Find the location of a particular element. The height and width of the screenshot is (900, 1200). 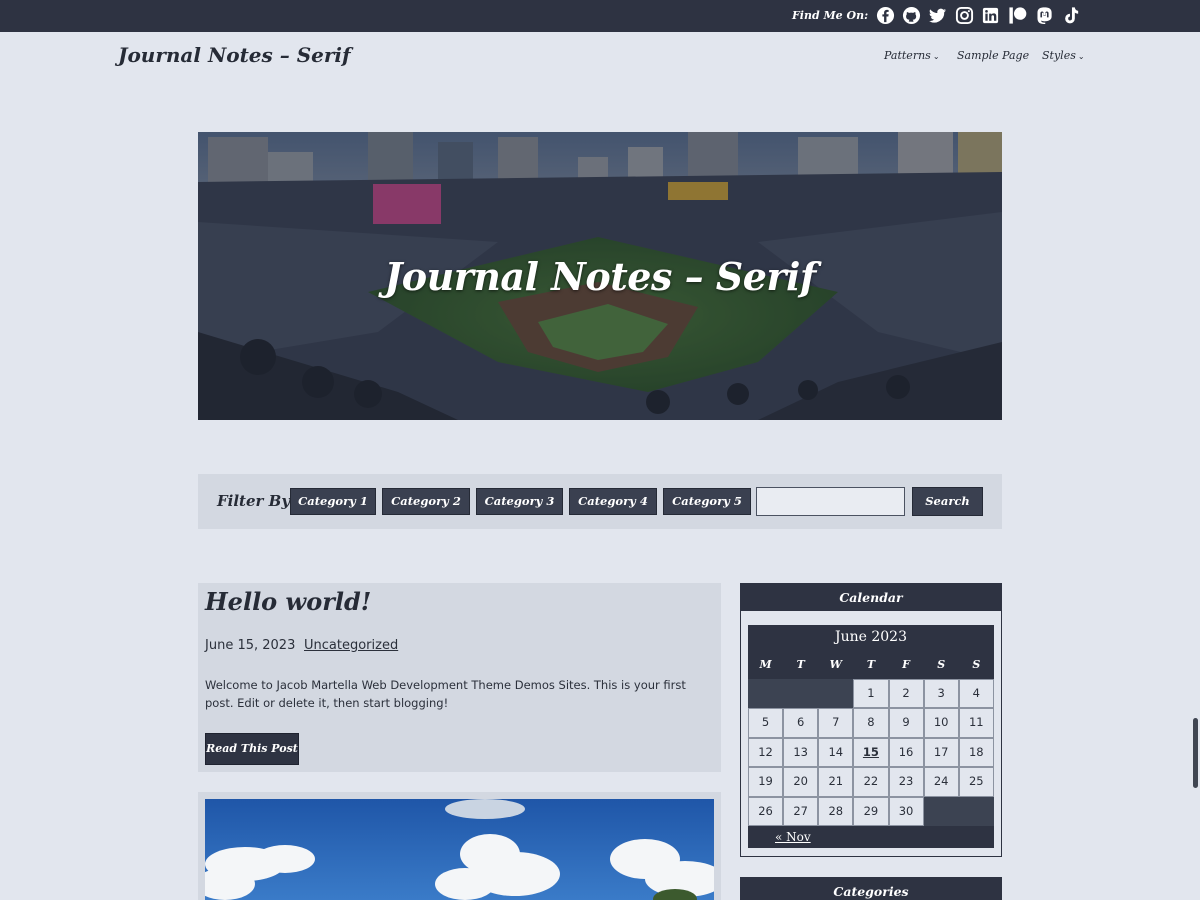

calendar-day: 1 is located at coordinates (871, 694).